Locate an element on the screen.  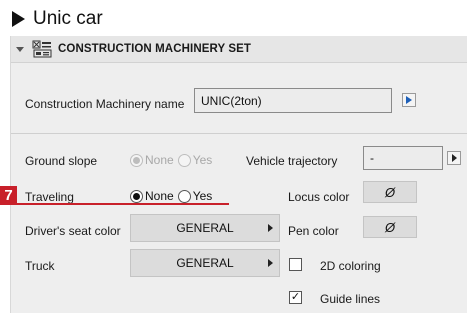
traveling-label: Traveling is located at coordinates (49, 197).